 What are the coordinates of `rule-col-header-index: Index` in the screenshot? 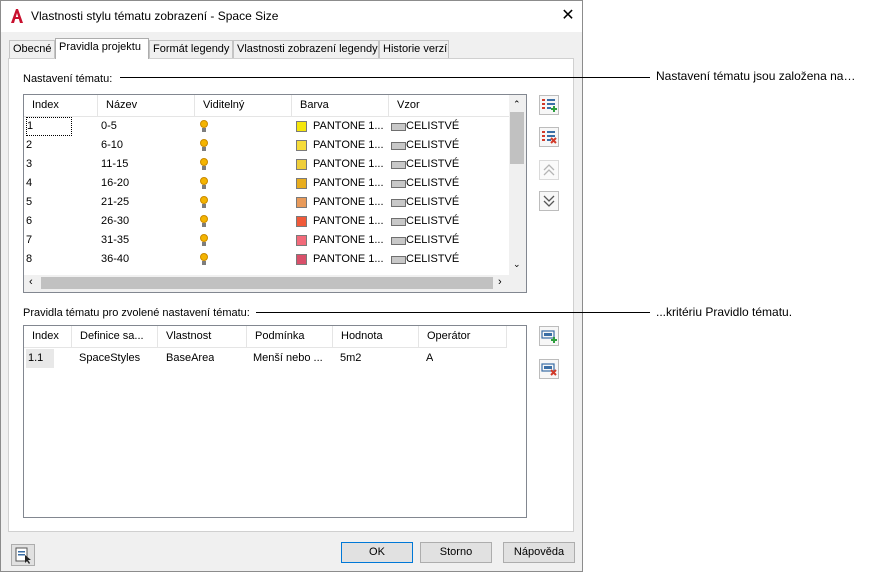 It's located at (48, 336).